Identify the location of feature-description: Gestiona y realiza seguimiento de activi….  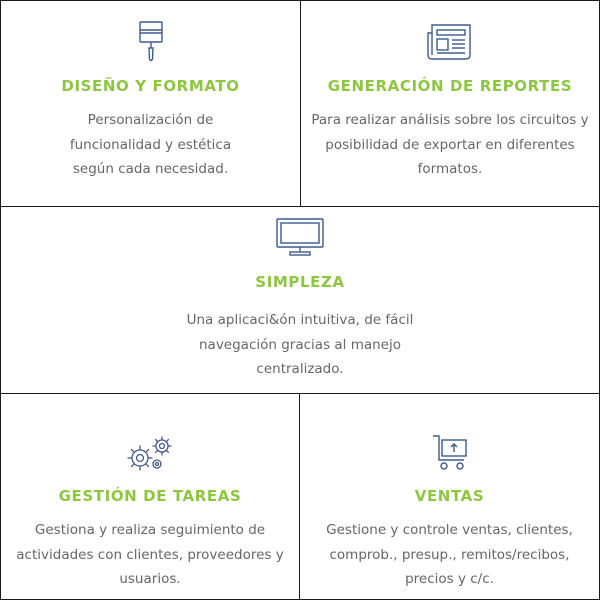
(150, 554).